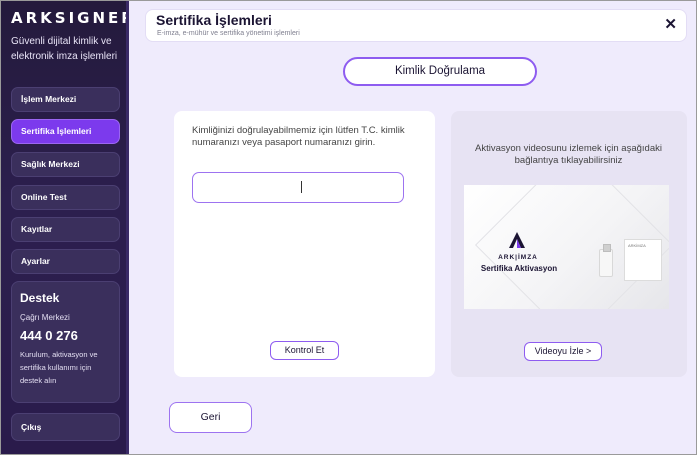 Image resolution: width=697 pixels, height=455 pixels. Describe the element at coordinates (65, 261) in the screenshot. I see `sidebar-item-ayarlar: Ayarlar` at that location.